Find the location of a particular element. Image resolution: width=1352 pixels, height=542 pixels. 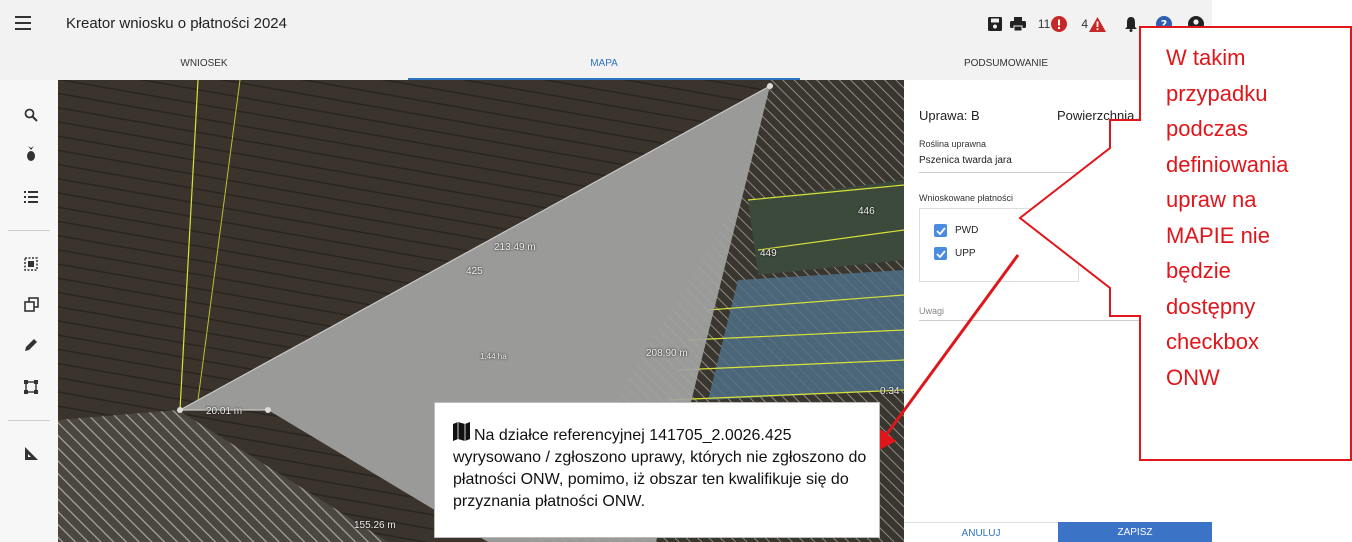

cancel-button: ANULUJ is located at coordinates (981, 532).